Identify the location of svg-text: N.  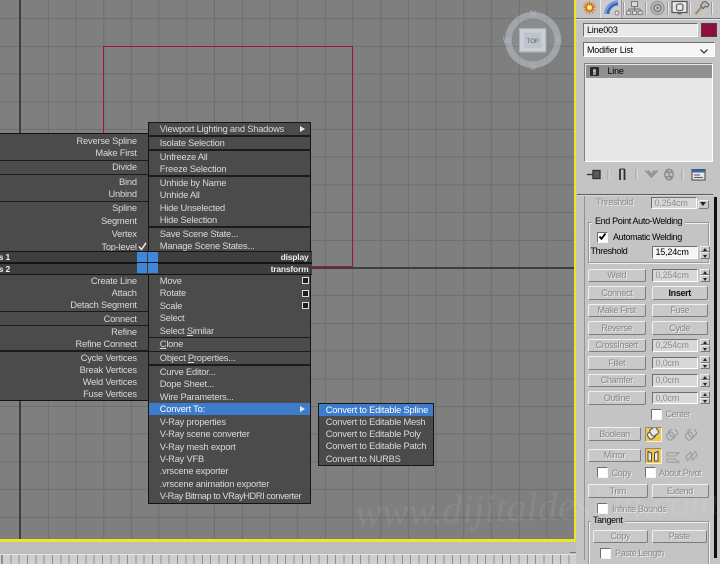
(533, 14).